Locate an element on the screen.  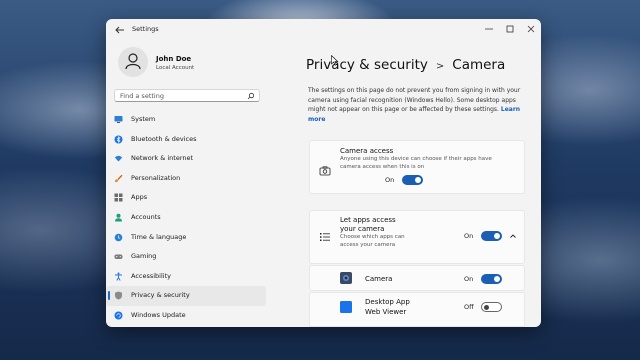
account-type: Local Account is located at coordinates (175, 68).